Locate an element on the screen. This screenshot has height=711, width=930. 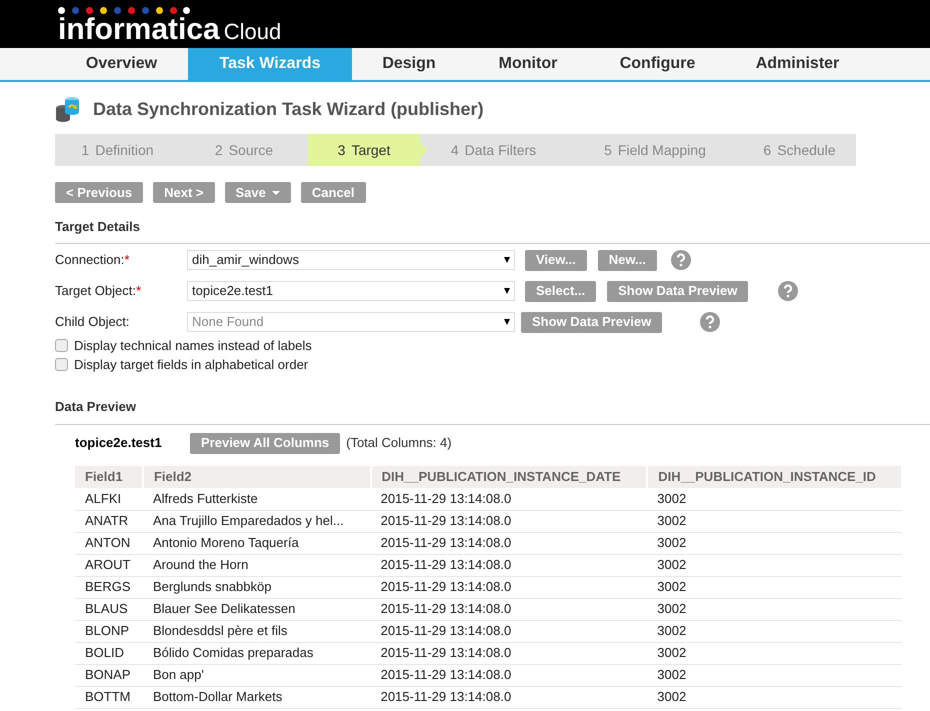
table-cell: ALFKI is located at coordinates (109, 499).